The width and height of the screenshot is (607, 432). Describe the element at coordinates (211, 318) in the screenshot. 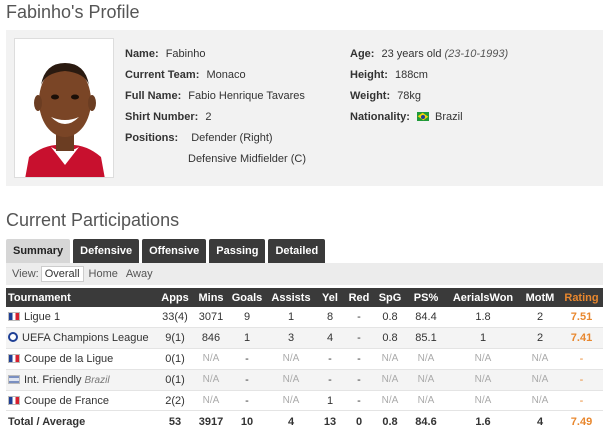

I see `mins-cell: 3071` at that location.